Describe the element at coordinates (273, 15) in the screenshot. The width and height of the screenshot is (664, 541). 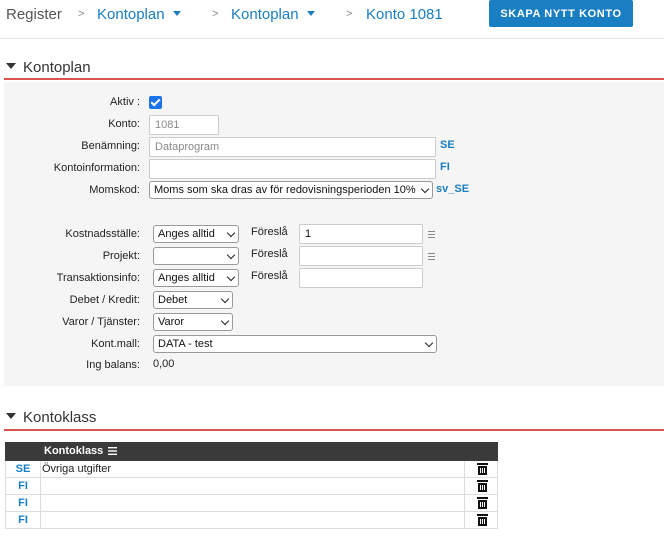
I see `breadcrumb-kontoplan-2: Kontoplan` at that location.